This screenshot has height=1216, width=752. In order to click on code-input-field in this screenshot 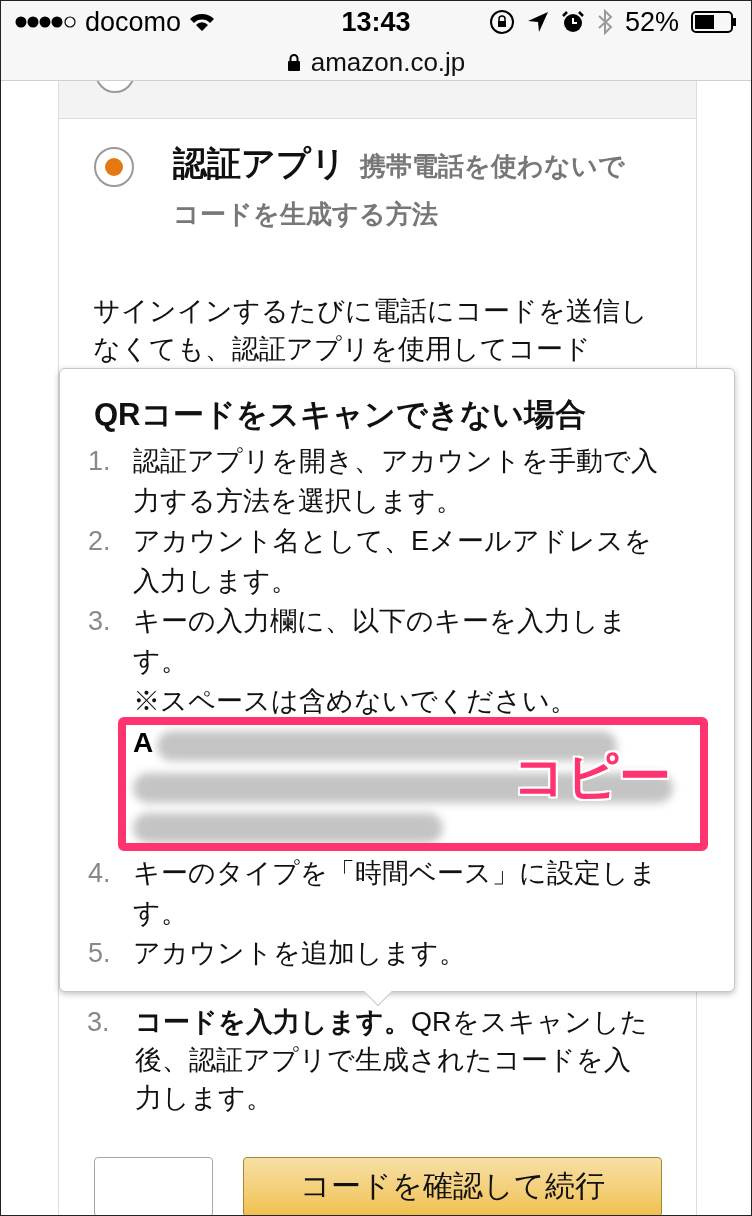, I will do `click(153, 1186)`.